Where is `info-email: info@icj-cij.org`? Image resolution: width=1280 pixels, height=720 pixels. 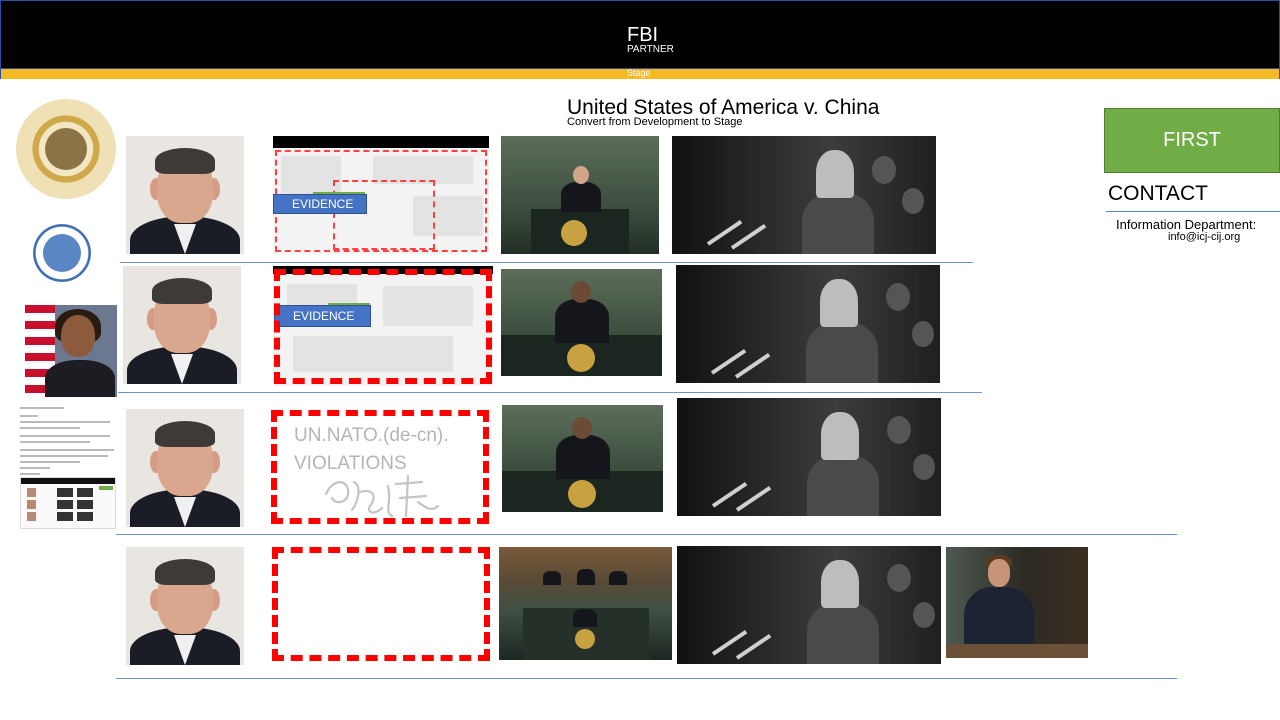 info-email: info@icj-cij.org is located at coordinates (1204, 237).